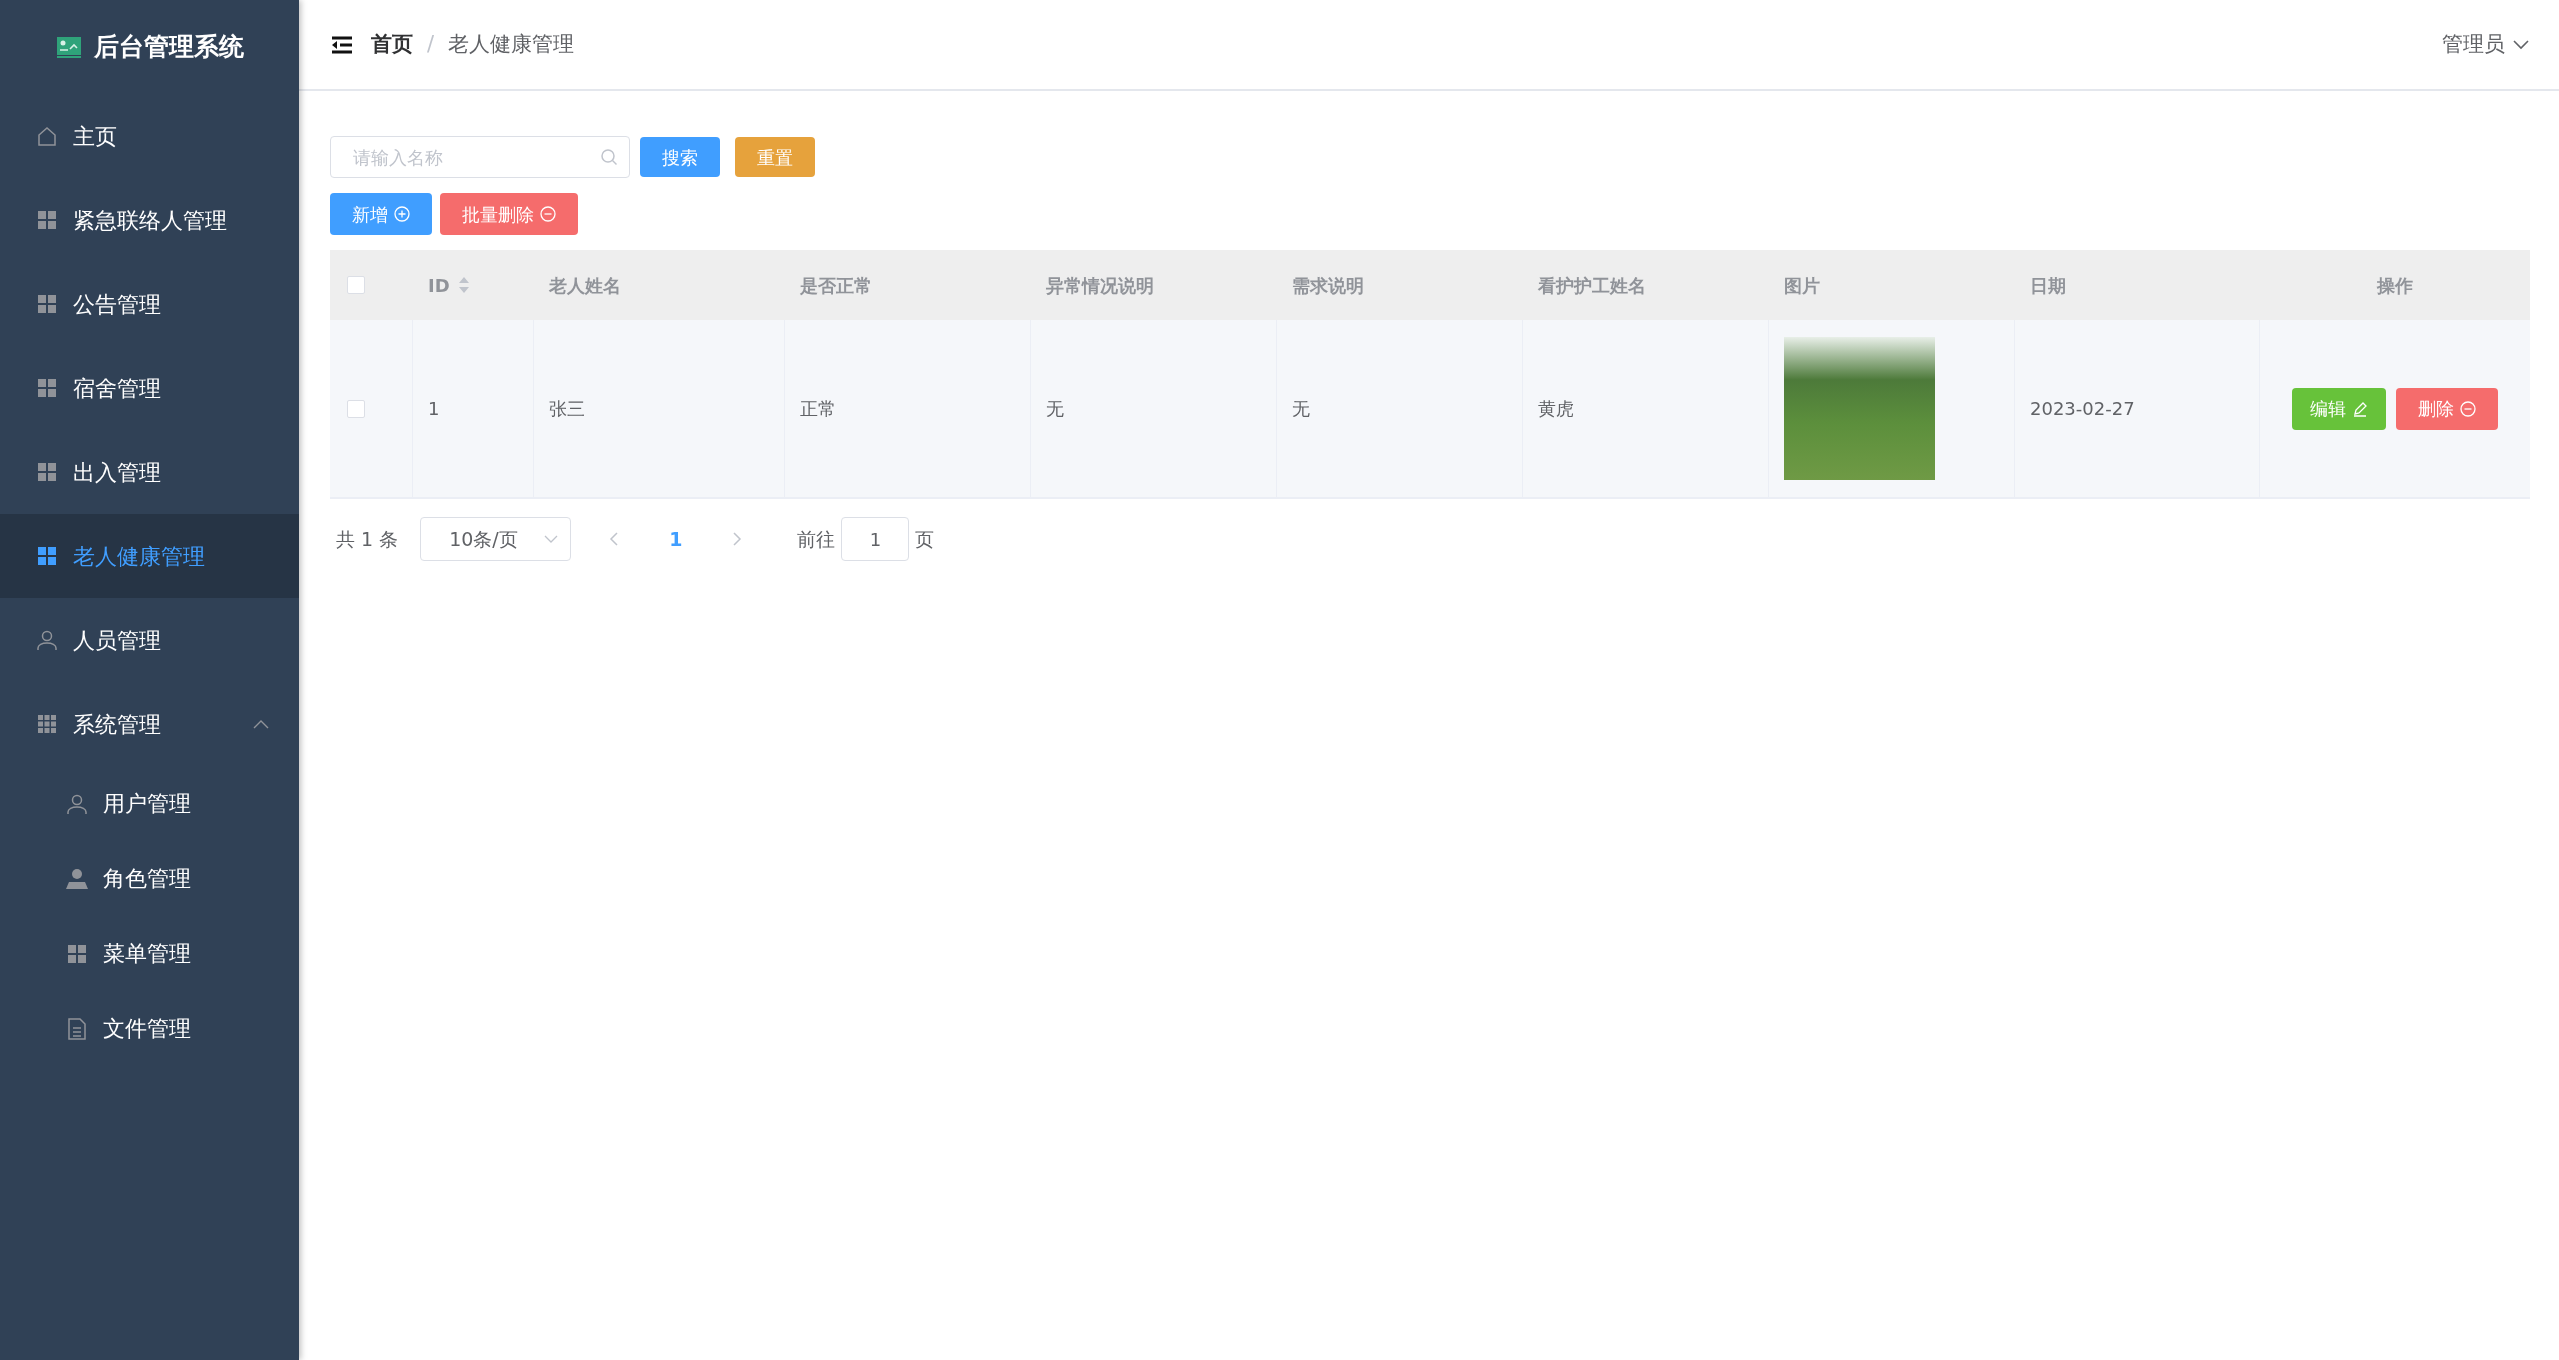 The width and height of the screenshot is (2559, 1360). I want to click on menu-item: 系统管理, so click(149, 724).